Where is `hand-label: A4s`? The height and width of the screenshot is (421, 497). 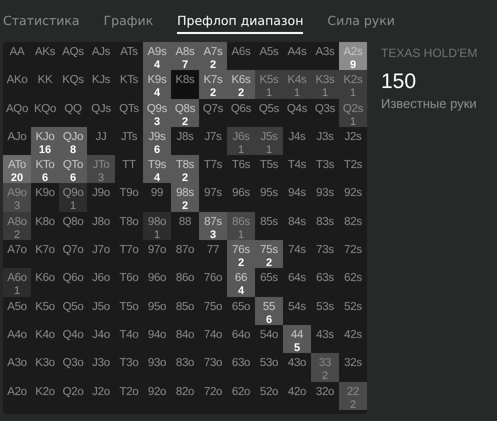
hand-label: A4s is located at coordinates (297, 52).